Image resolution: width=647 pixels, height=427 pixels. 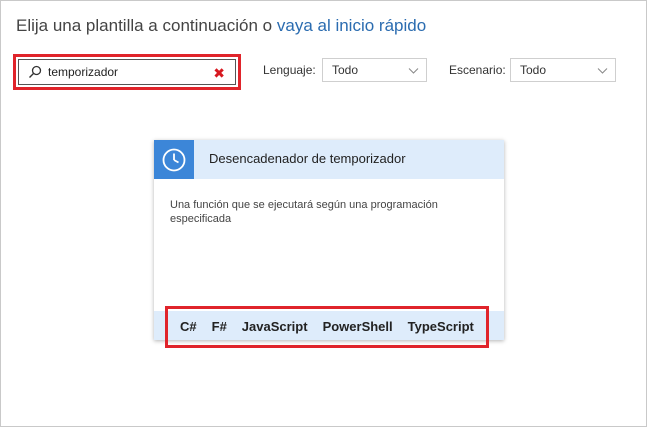 I want to click on language-list: C# F# JavaScript PowerShell TypeScript, so click(x=327, y=326).